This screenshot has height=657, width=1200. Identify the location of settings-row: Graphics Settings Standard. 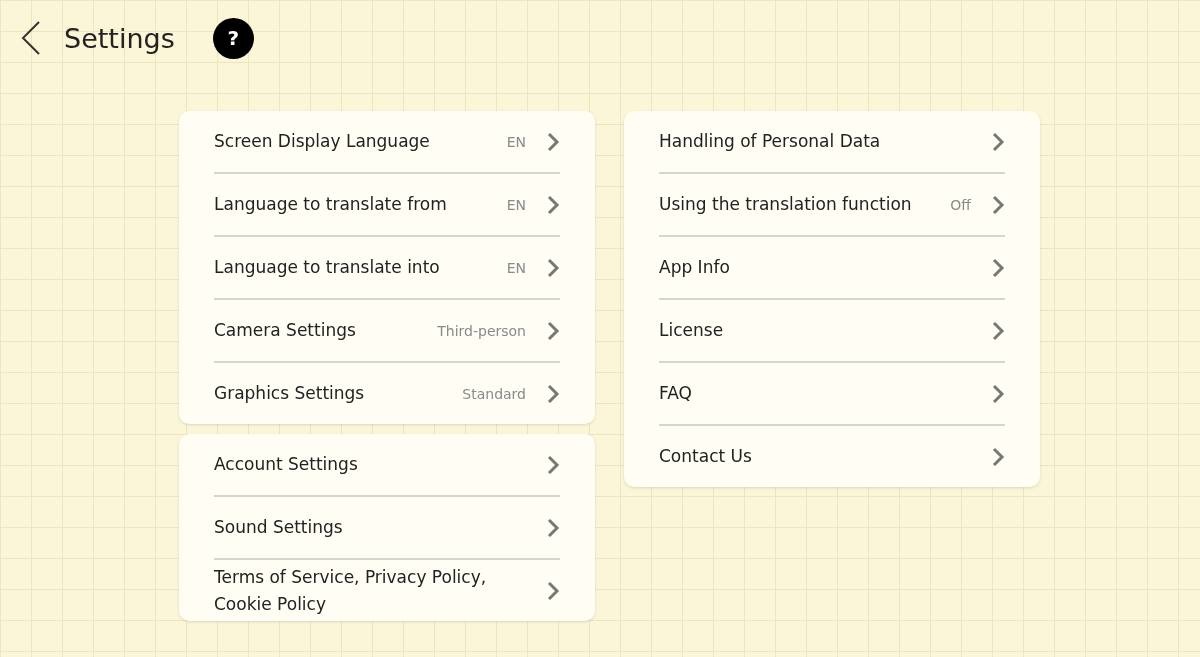
(387, 393).